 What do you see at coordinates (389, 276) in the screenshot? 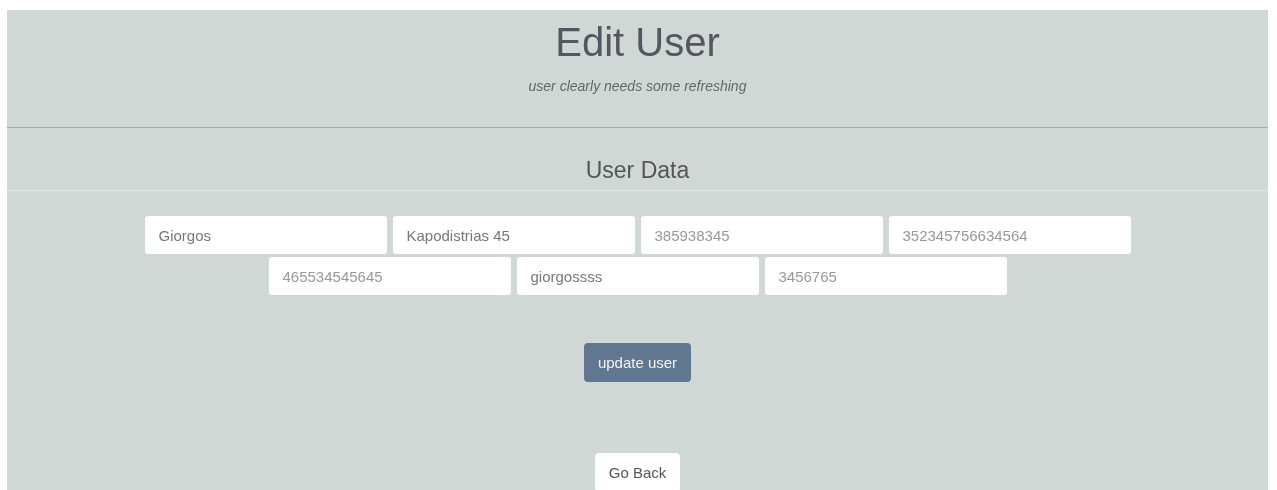
I see `input-field: 465534545645` at bounding box center [389, 276].